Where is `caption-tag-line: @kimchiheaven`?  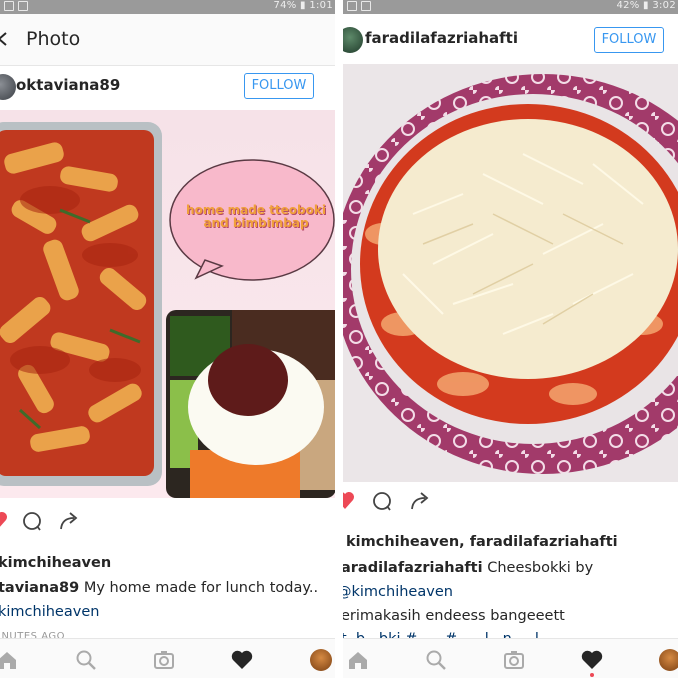
caption-tag-line: @kimchiheaven is located at coordinates (398, 592).